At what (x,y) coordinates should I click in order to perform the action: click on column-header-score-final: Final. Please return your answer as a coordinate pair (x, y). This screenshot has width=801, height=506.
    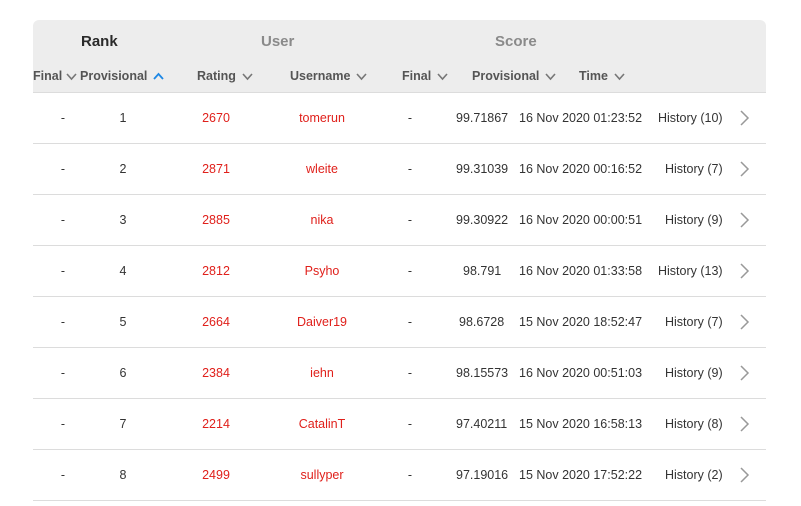
    Looking at the image, I should click on (425, 76).